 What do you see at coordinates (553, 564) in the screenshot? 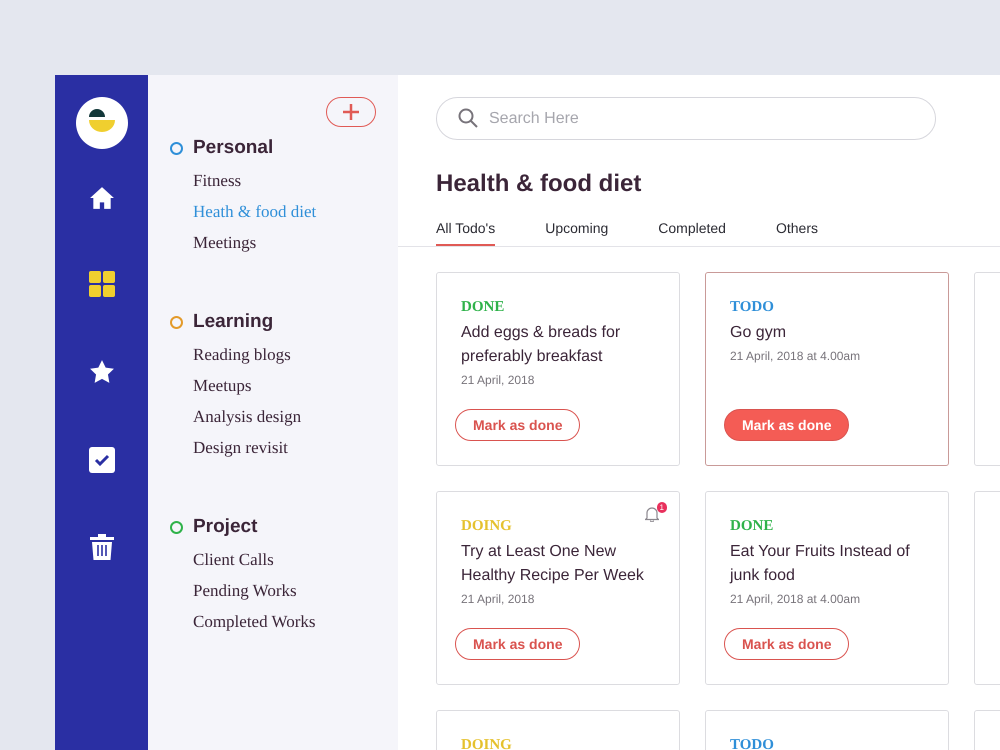
I see `todo-title: Try at Least One New Healthy Recipe Per Week` at bounding box center [553, 564].